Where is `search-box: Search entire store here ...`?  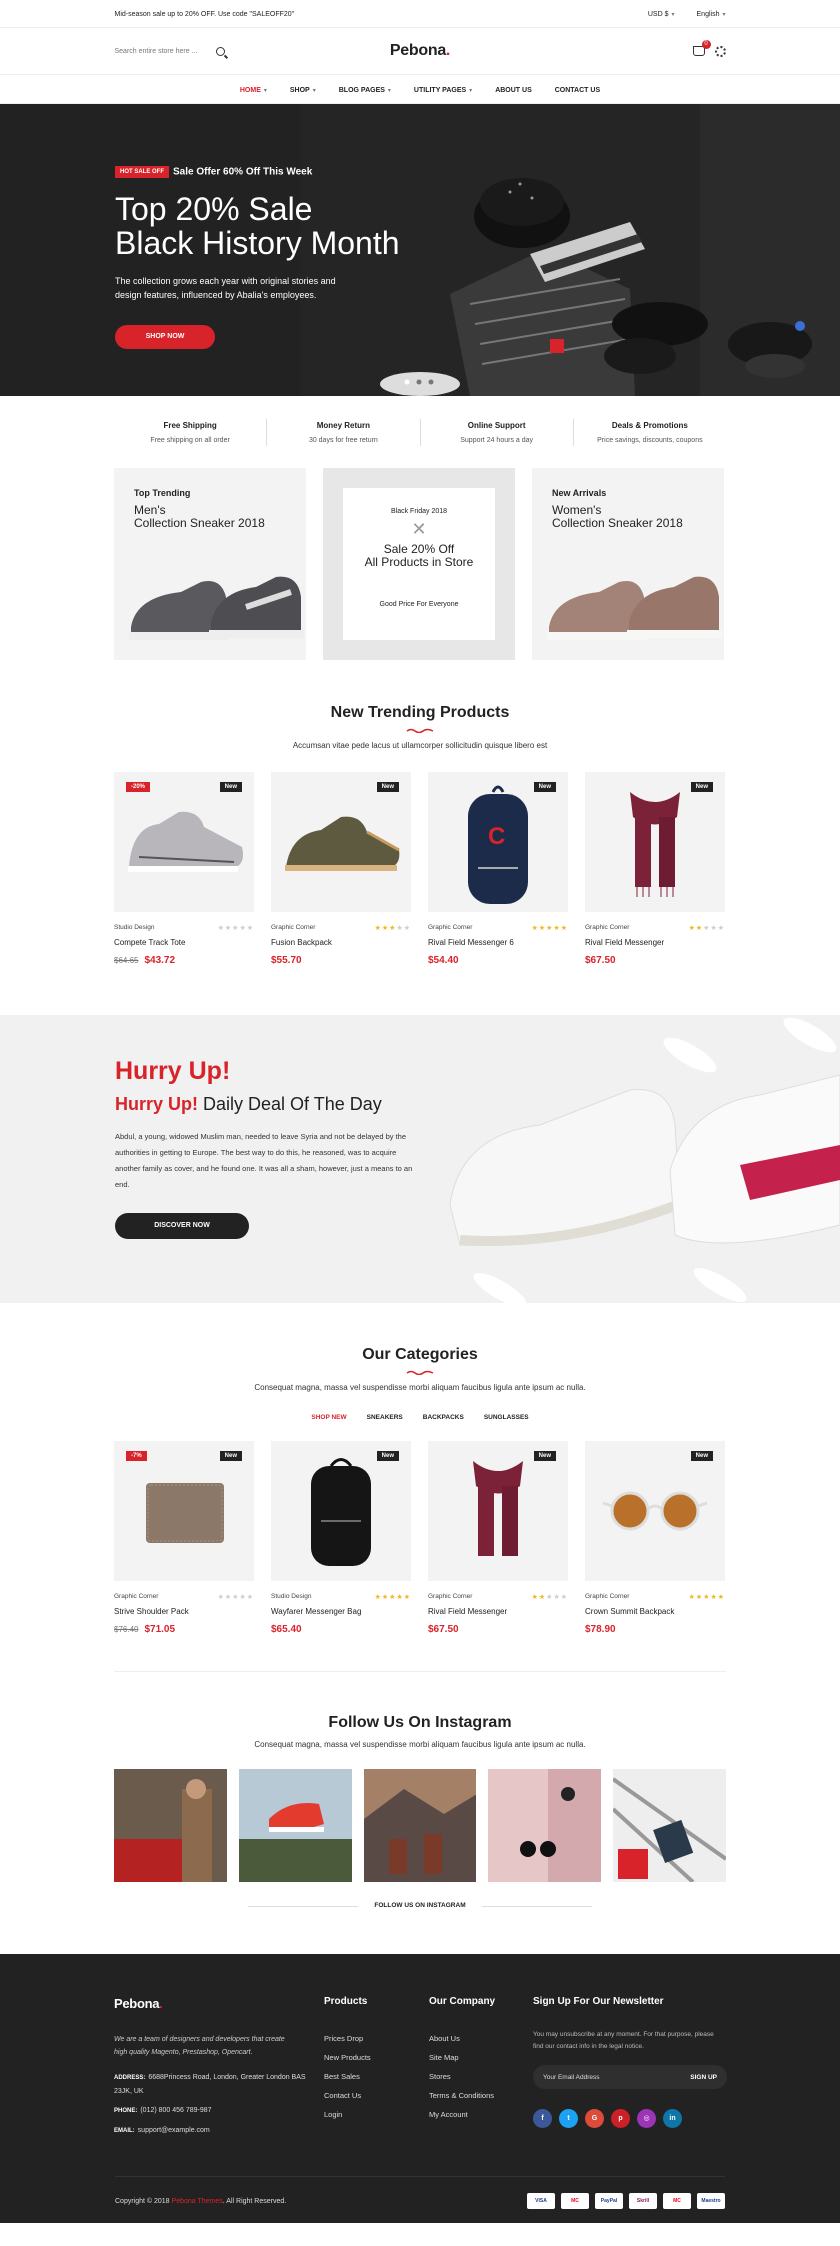
search-box: Search entire store here ... is located at coordinates (170, 51).